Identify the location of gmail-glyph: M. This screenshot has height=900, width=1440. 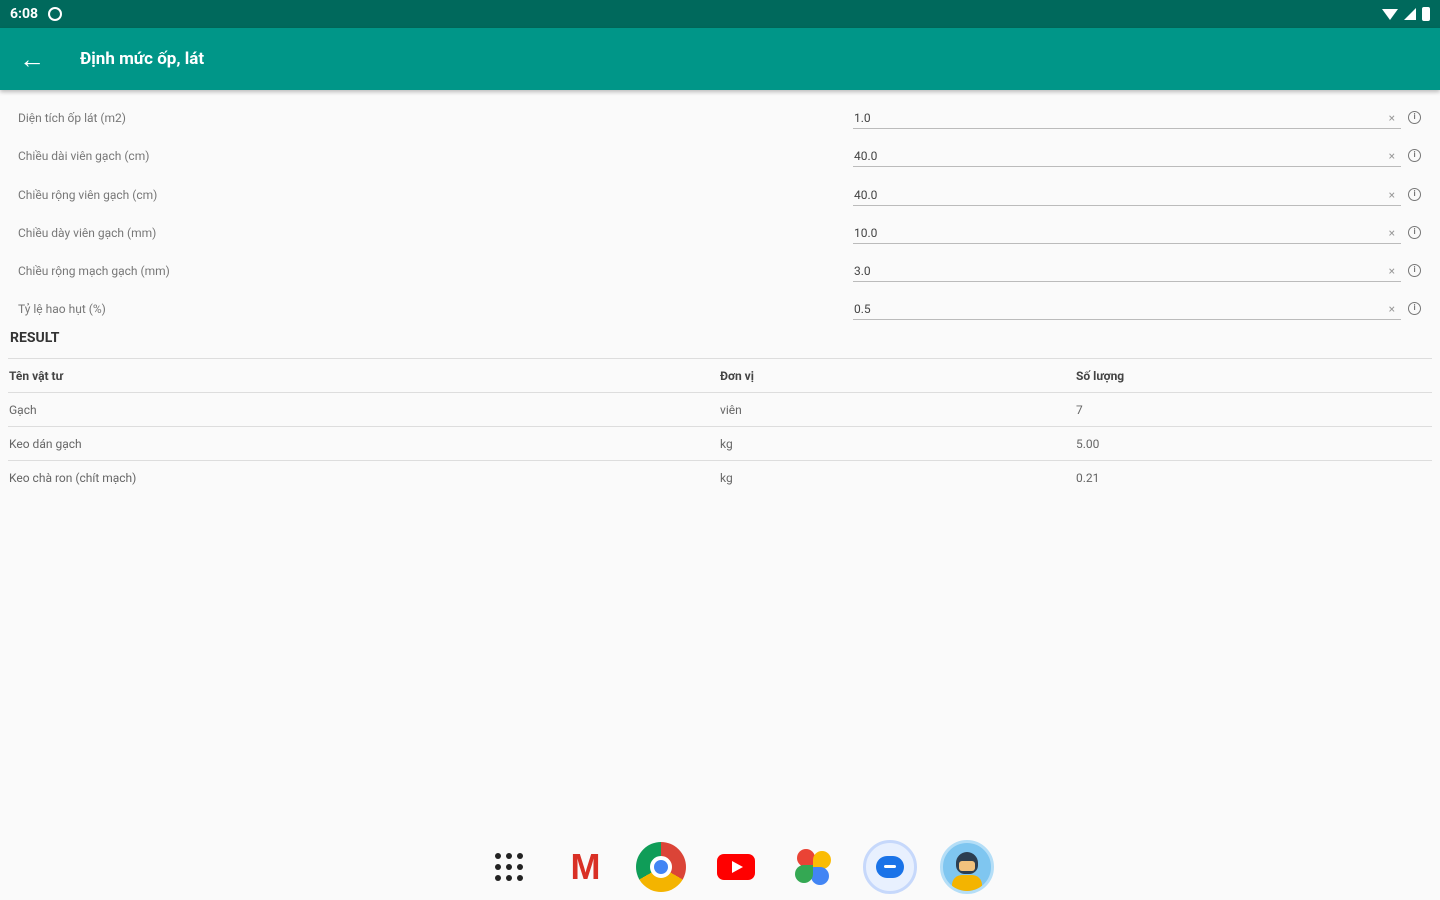
(585, 866).